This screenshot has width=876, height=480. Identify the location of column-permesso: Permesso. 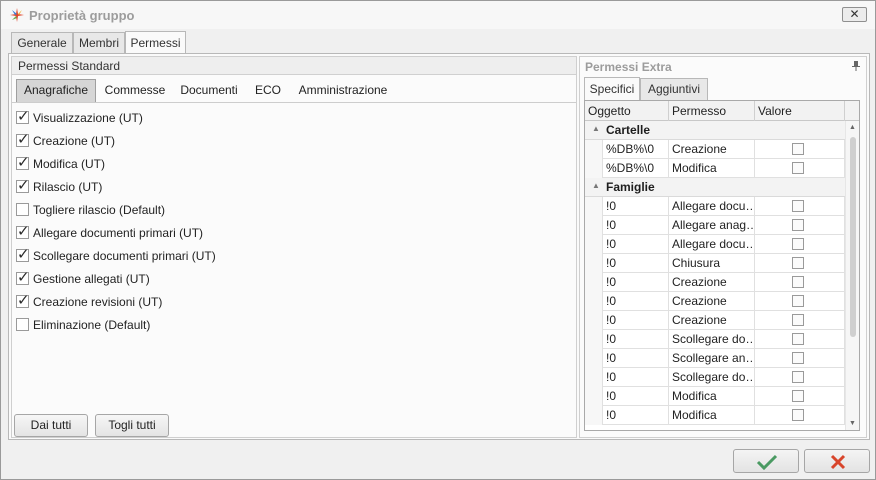
(712, 111).